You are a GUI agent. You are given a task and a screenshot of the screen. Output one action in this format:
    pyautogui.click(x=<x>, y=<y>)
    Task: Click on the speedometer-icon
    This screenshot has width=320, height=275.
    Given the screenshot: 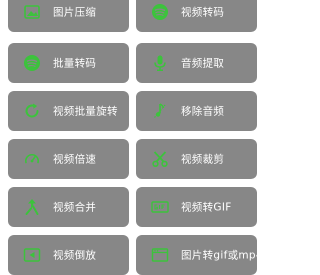 What is the action you would take?
    pyautogui.click(x=32, y=159)
    